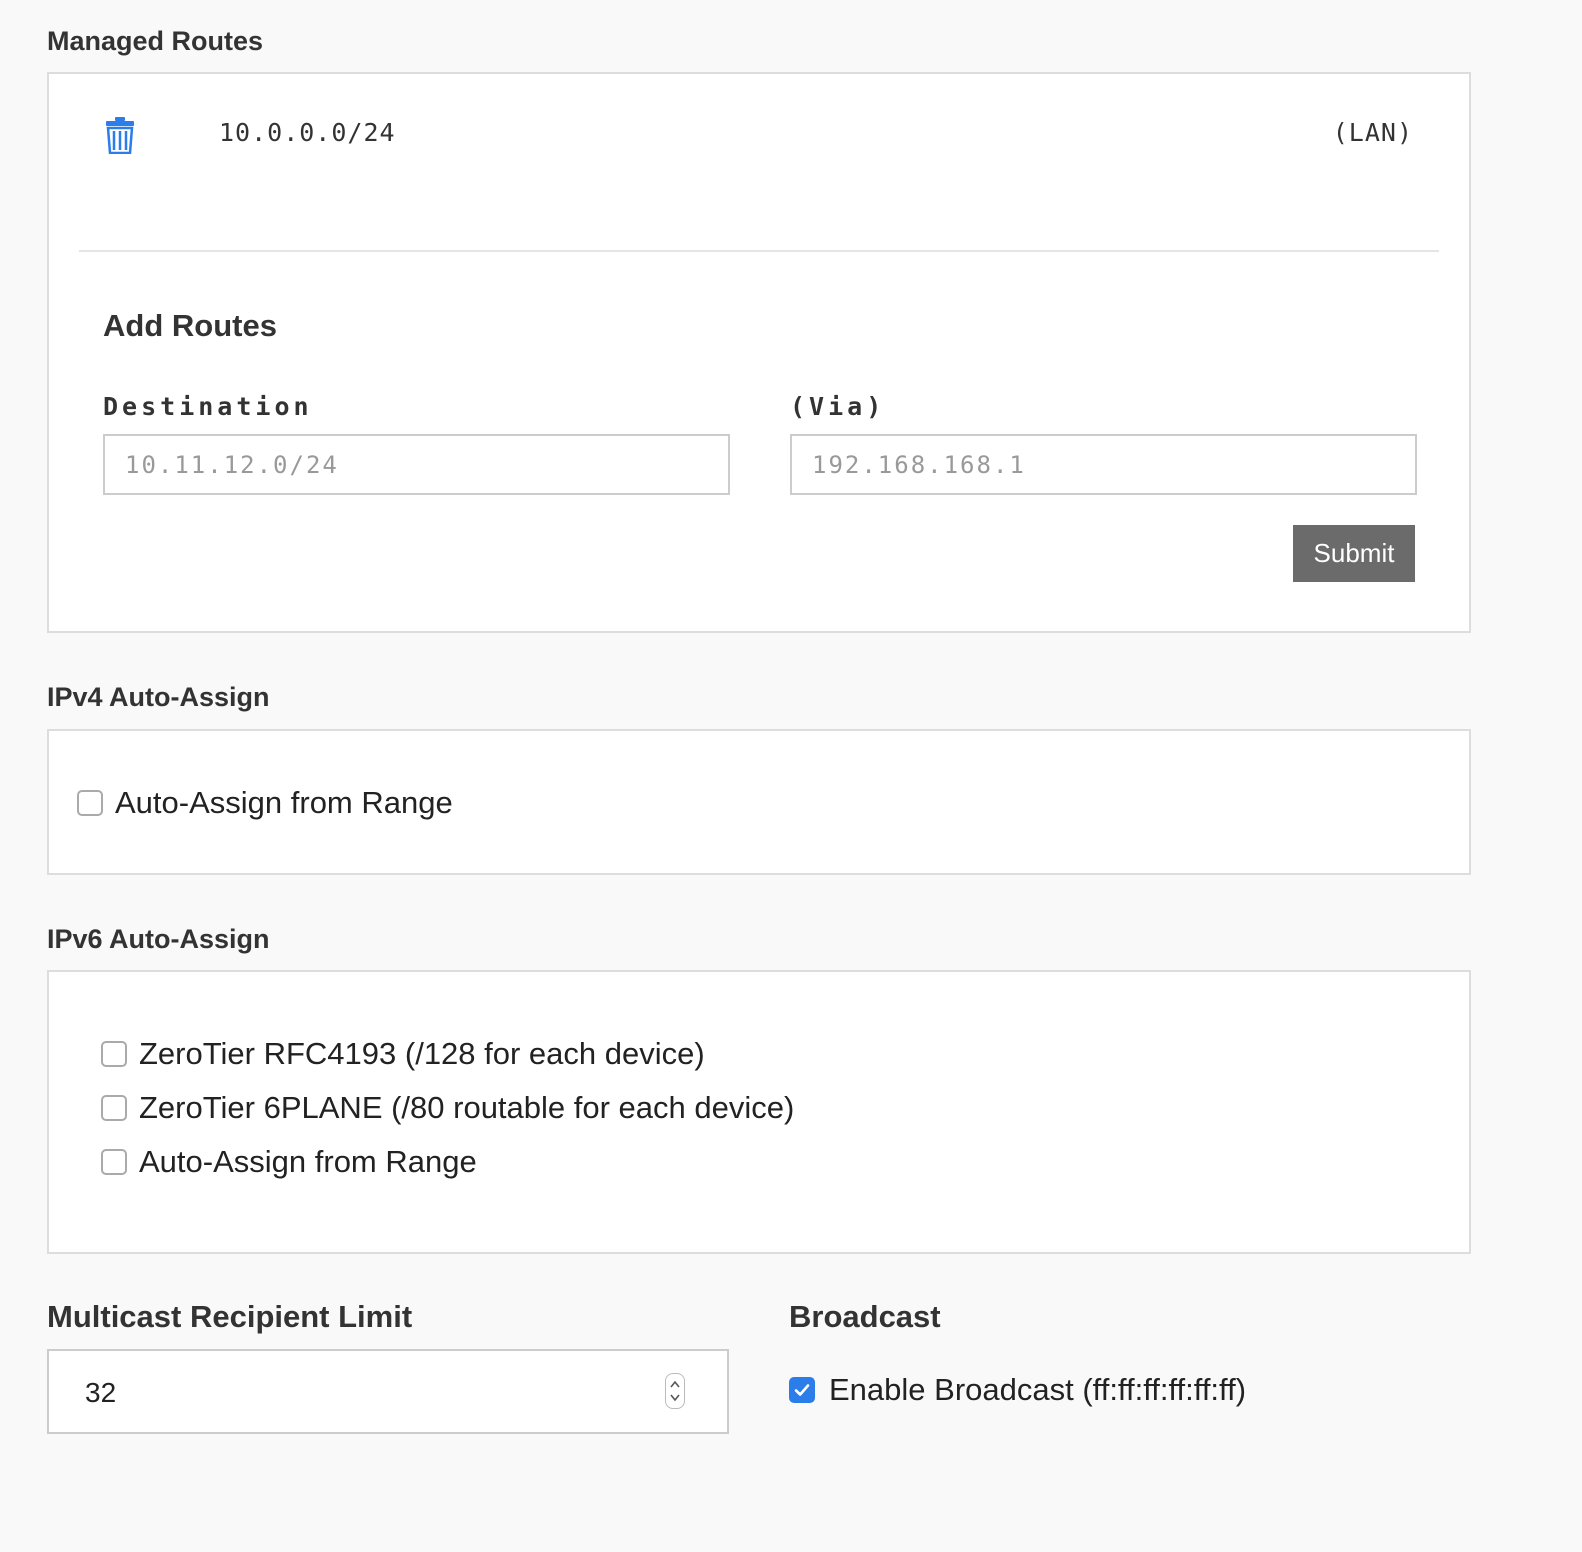  I want to click on rfc4193-checkbox, so click(114, 1054).